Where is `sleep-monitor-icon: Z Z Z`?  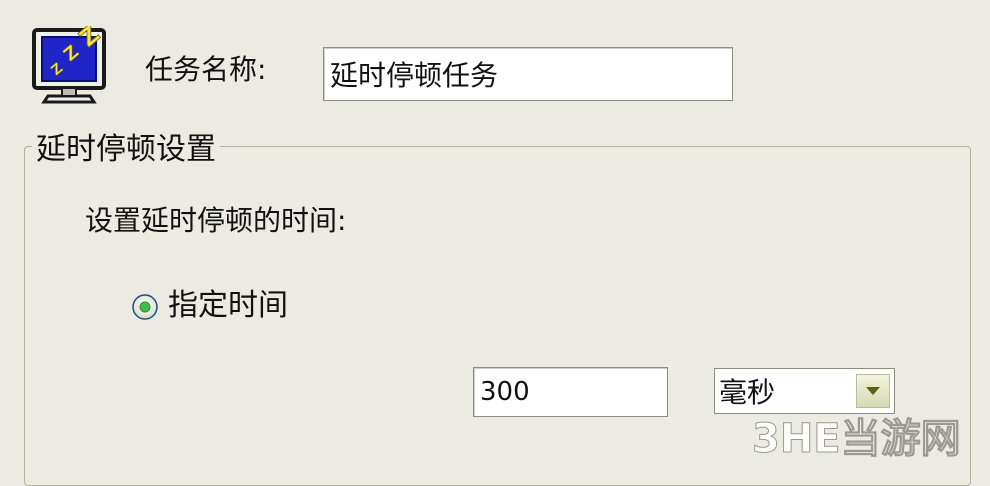
sleep-monitor-icon: Z Z Z is located at coordinates (72, 63).